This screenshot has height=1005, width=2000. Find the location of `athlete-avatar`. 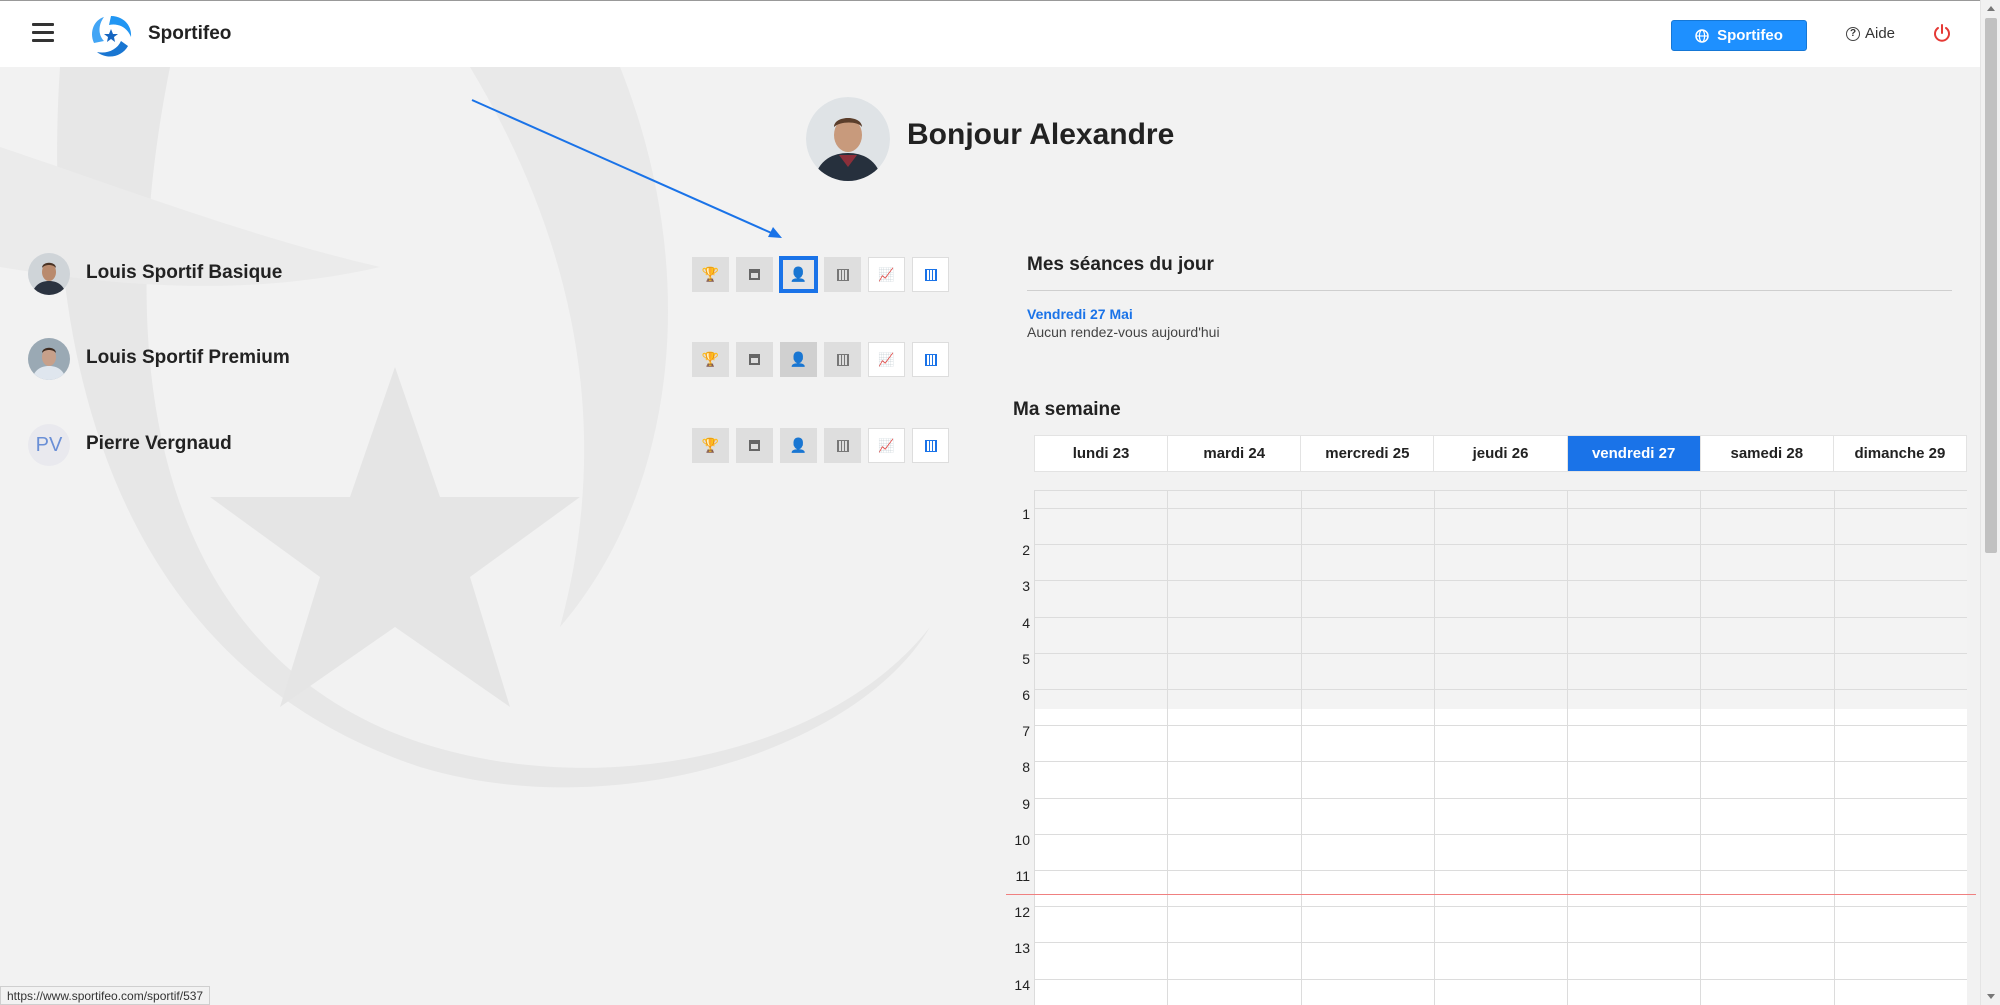

athlete-avatar is located at coordinates (49, 274).